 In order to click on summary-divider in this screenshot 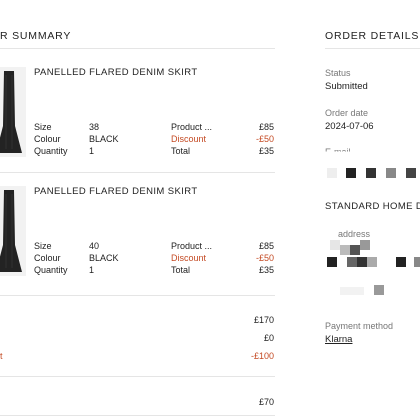, I will do `click(137, 48)`.